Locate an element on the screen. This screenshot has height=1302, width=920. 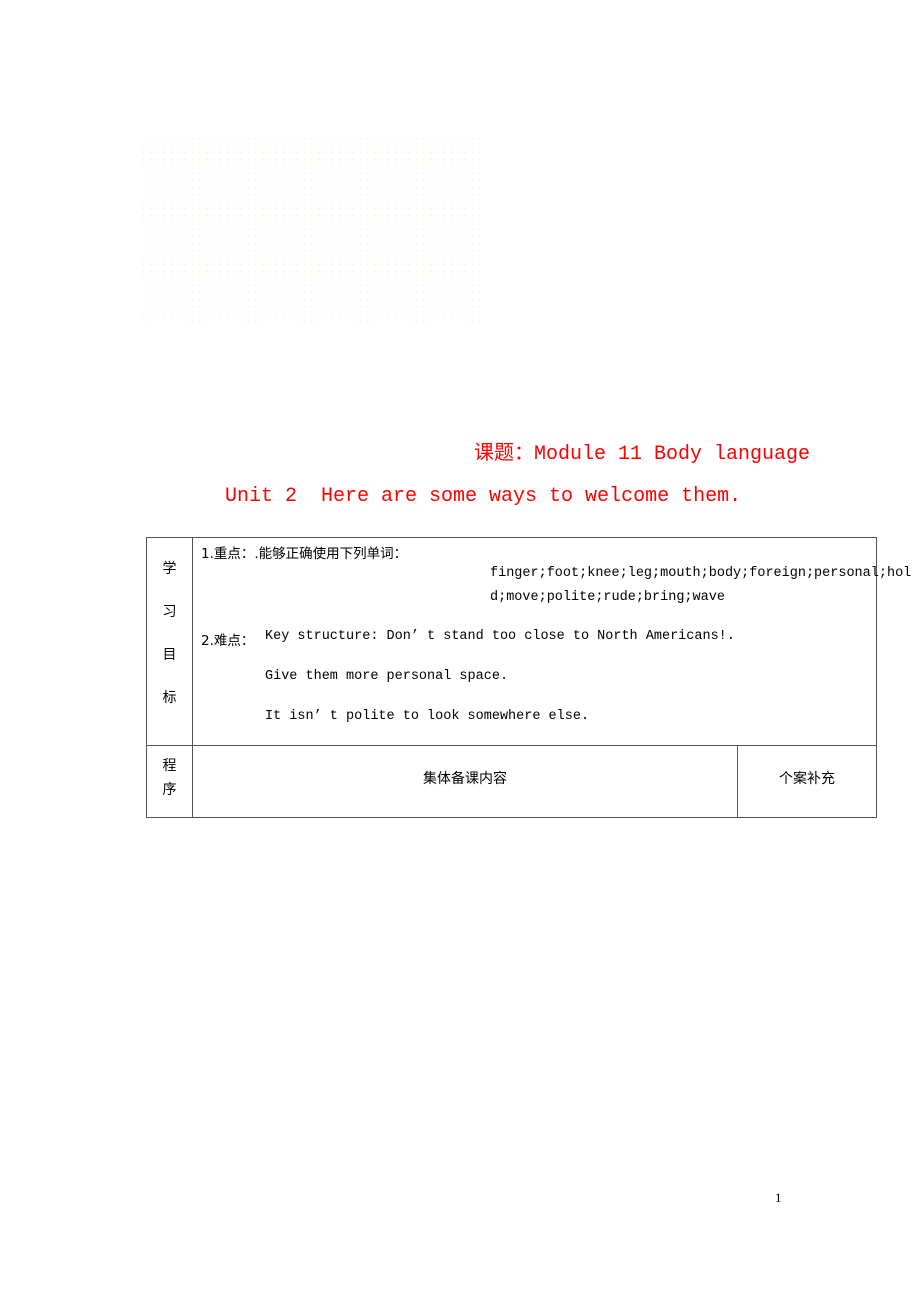
label-char: 程 is located at coordinates (169, 766).